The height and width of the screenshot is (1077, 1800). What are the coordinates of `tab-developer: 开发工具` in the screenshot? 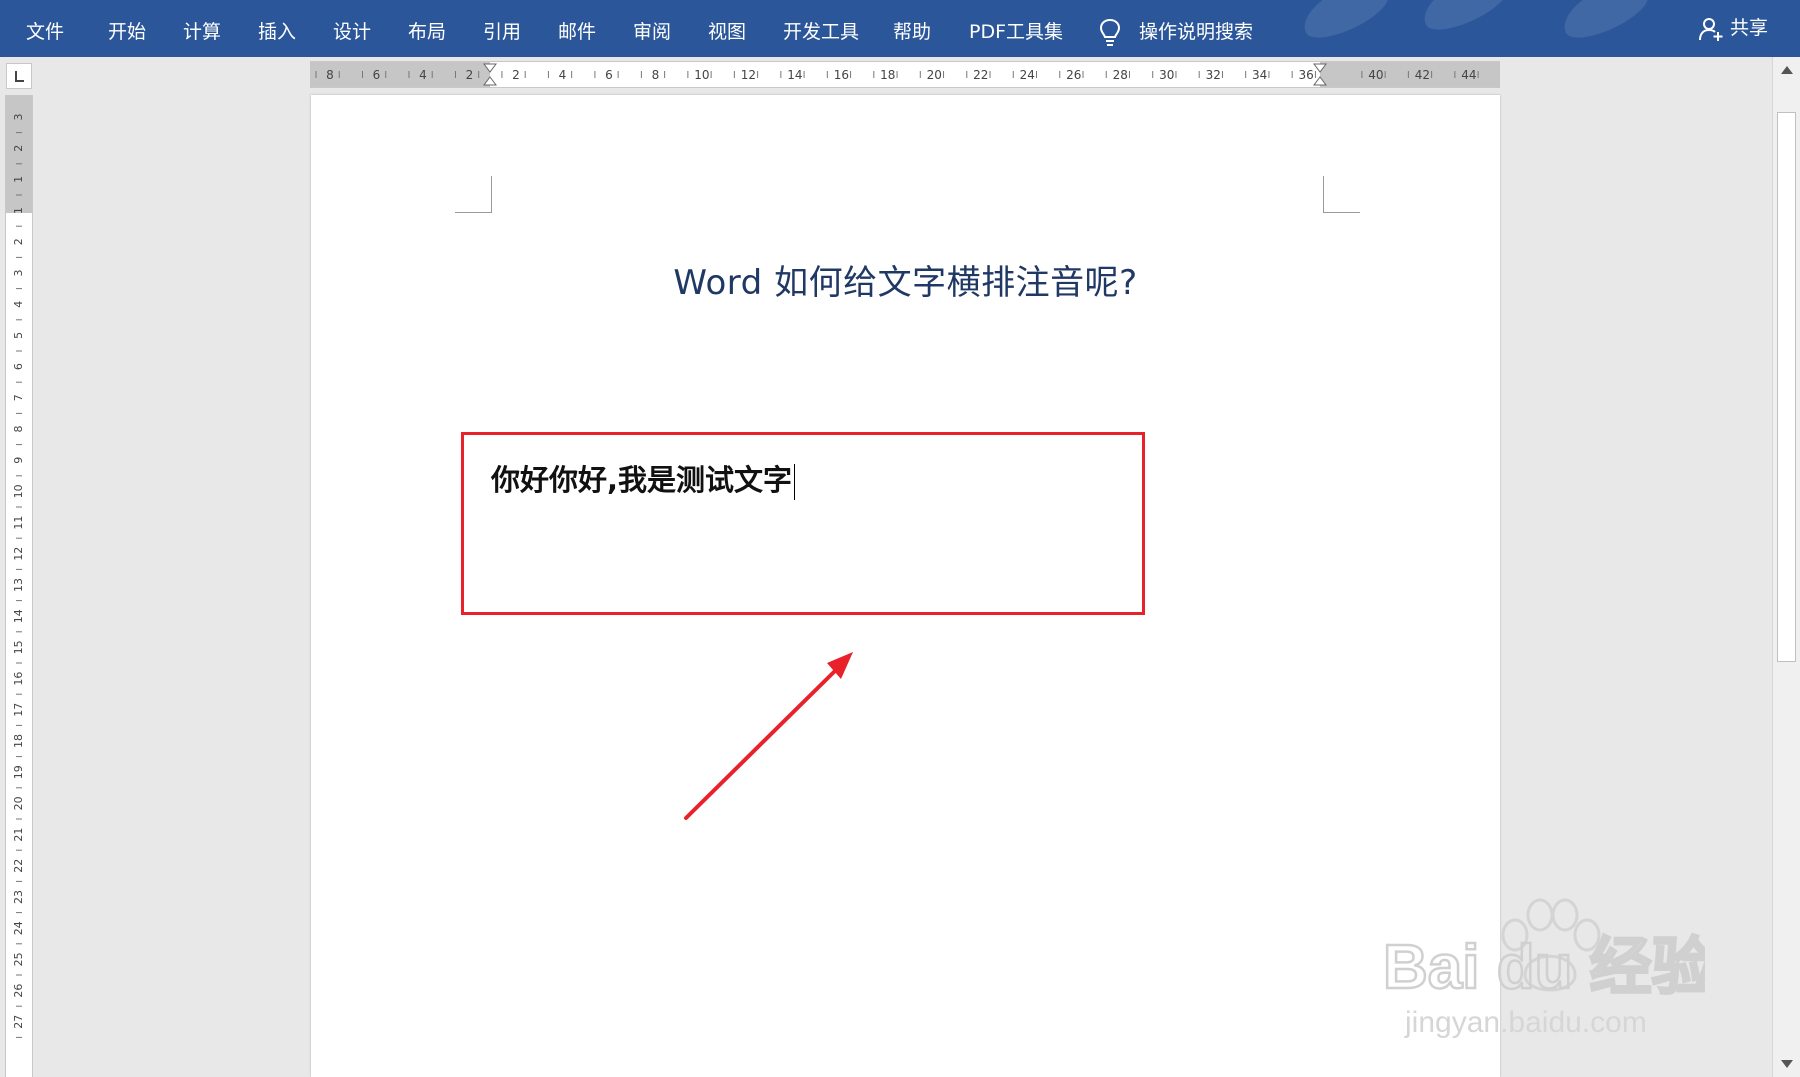 It's located at (821, 28).